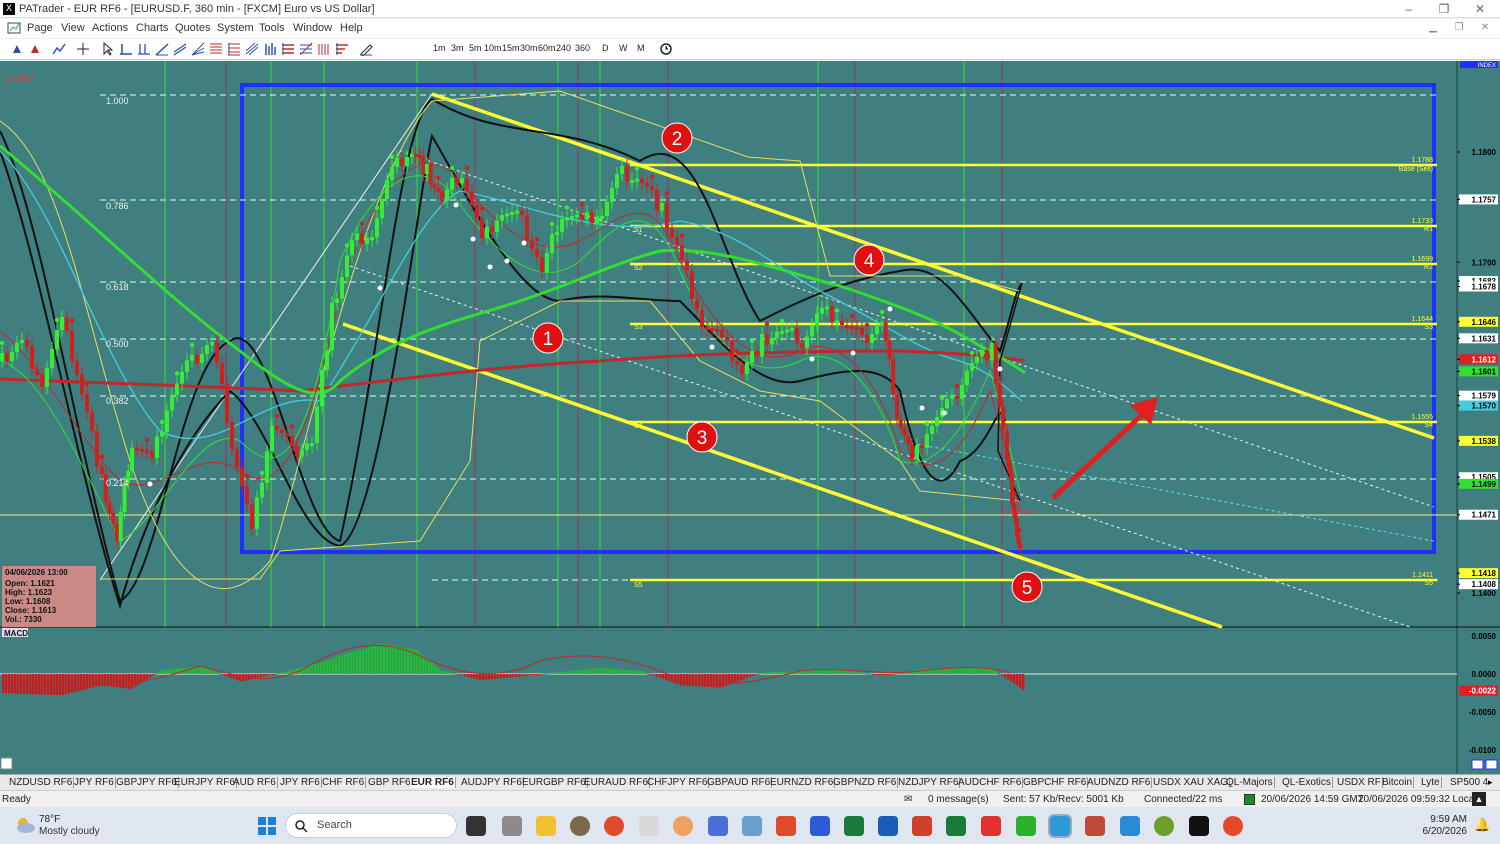 This screenshot has height=844, width=1500. I want to click on tab-audchf: AUDCHF RF6, so click(990, 782).